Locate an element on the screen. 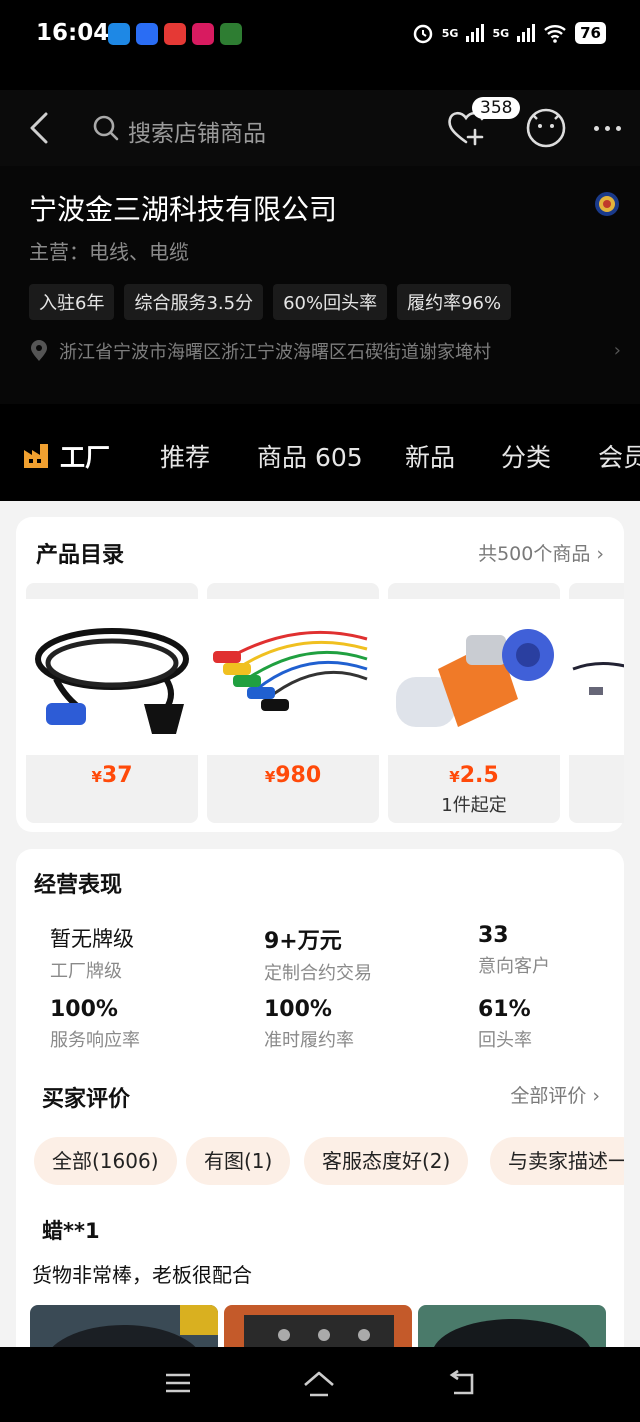  catalog-all-link: 共500个商品 › is located at coordinates (541, 552).